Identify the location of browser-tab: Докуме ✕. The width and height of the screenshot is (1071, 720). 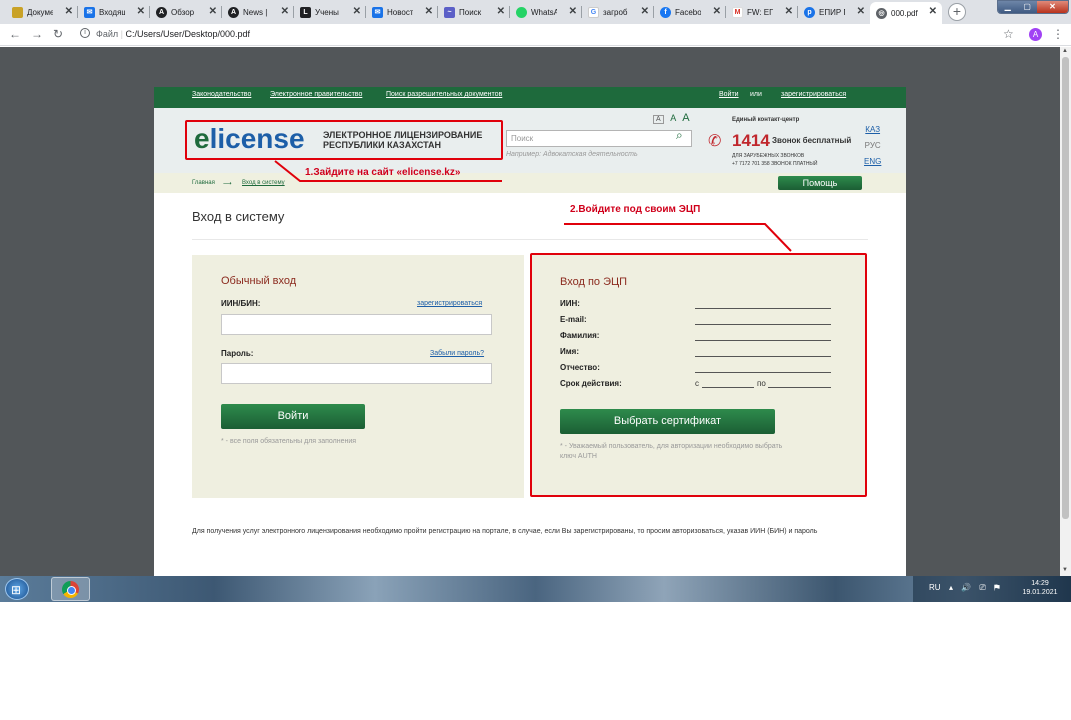
(42, 12).